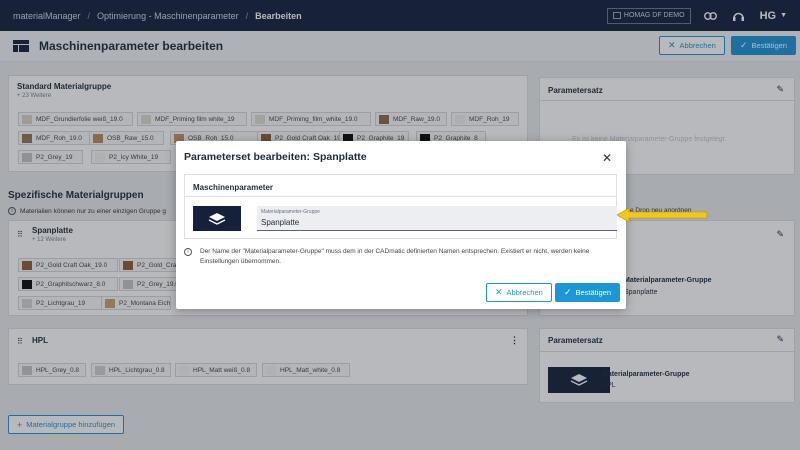  Describe the element at coordinates (593, 292) in the screenshot. I see `dialog-confirm-label: Bestätigen` at that location.